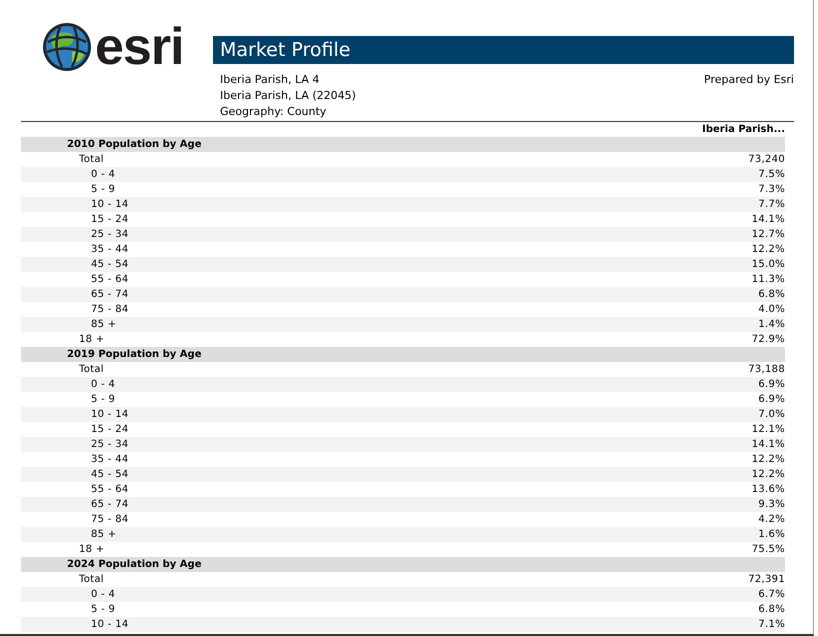 The width and height of the screenshot is (818, 636). I want to click on row-value: 12.7%, so click(768, 234).